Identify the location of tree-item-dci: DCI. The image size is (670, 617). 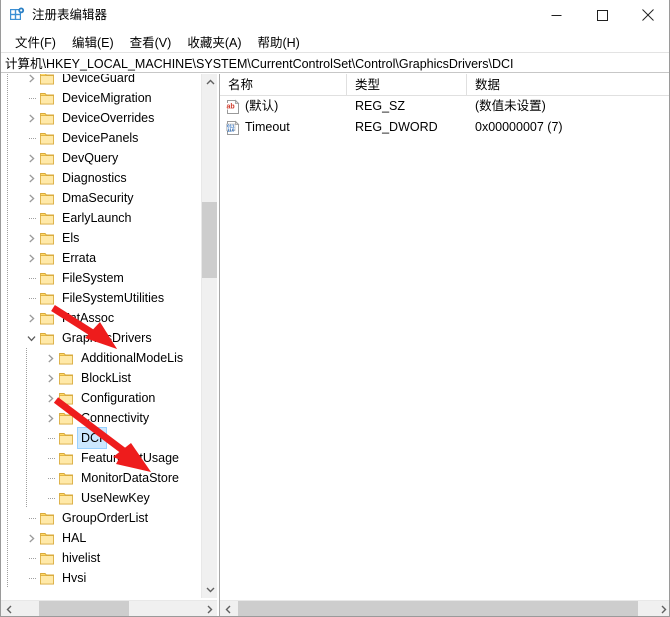
(101, 438).